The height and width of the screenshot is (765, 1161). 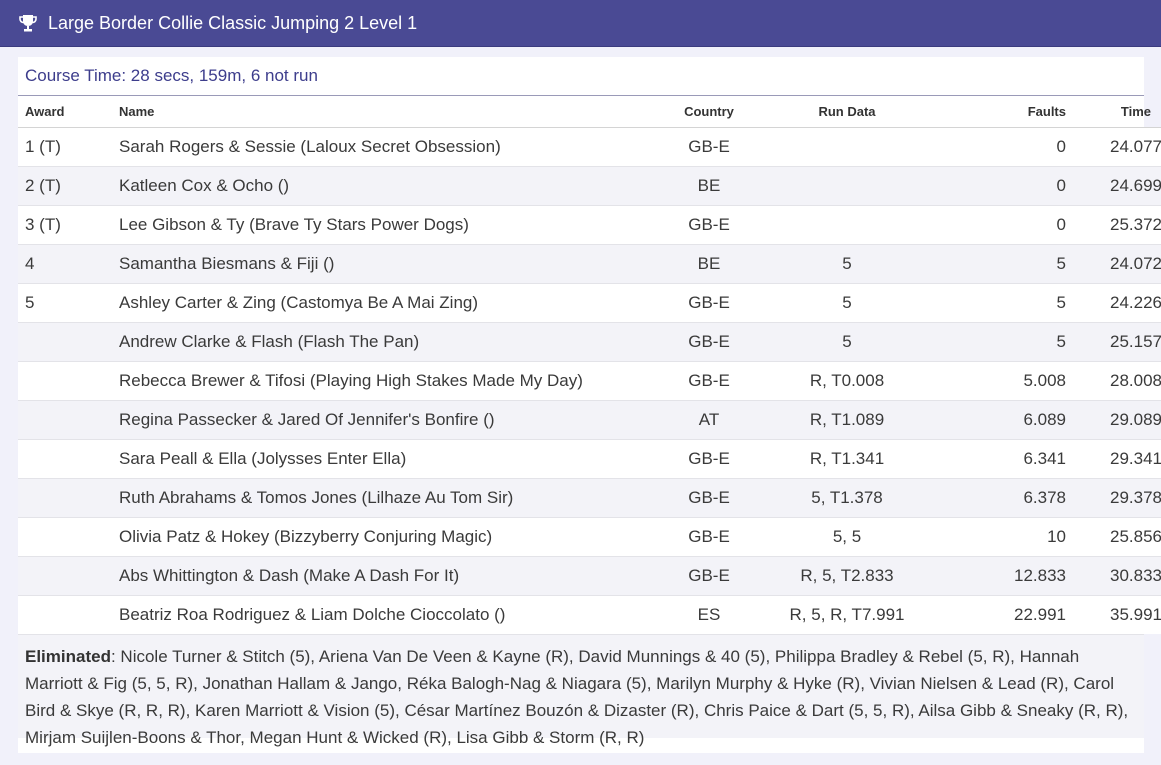 What do you see at coordinates (1113, 264) in the screenshot?
I see `time-cell: 24.072` at bounding box center [1113, 264].